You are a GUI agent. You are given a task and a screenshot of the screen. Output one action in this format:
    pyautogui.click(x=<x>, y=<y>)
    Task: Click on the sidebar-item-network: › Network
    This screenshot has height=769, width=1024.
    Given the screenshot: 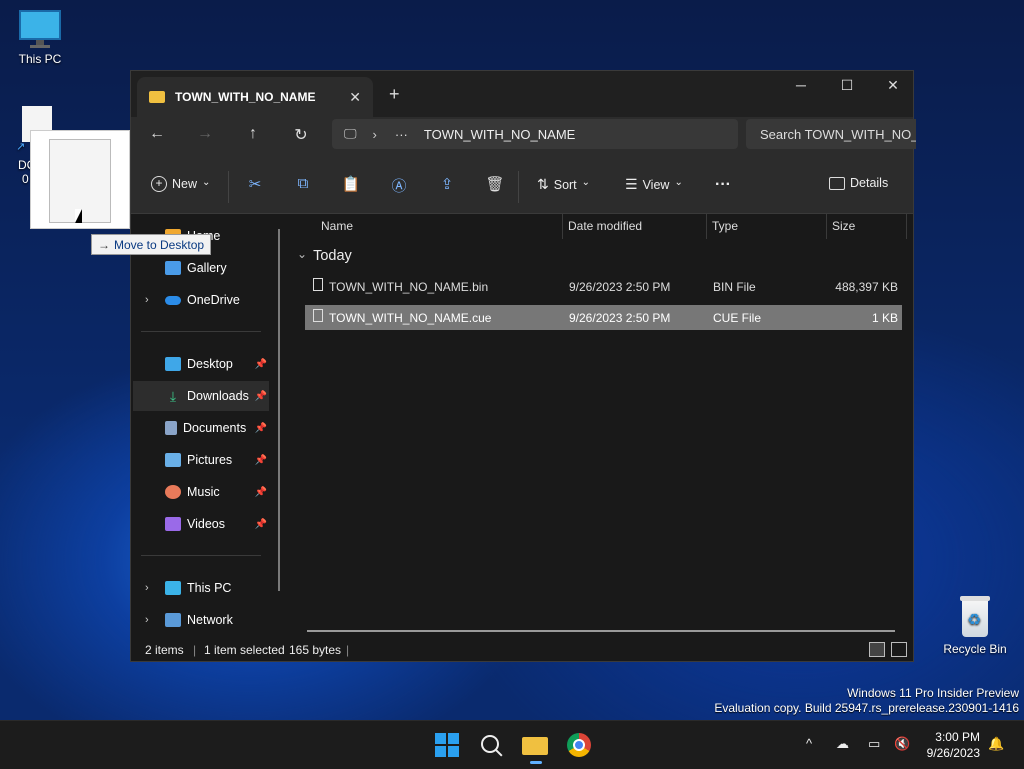 What is the action you would take?
    pyautogui.click(x=201, y=620)
    